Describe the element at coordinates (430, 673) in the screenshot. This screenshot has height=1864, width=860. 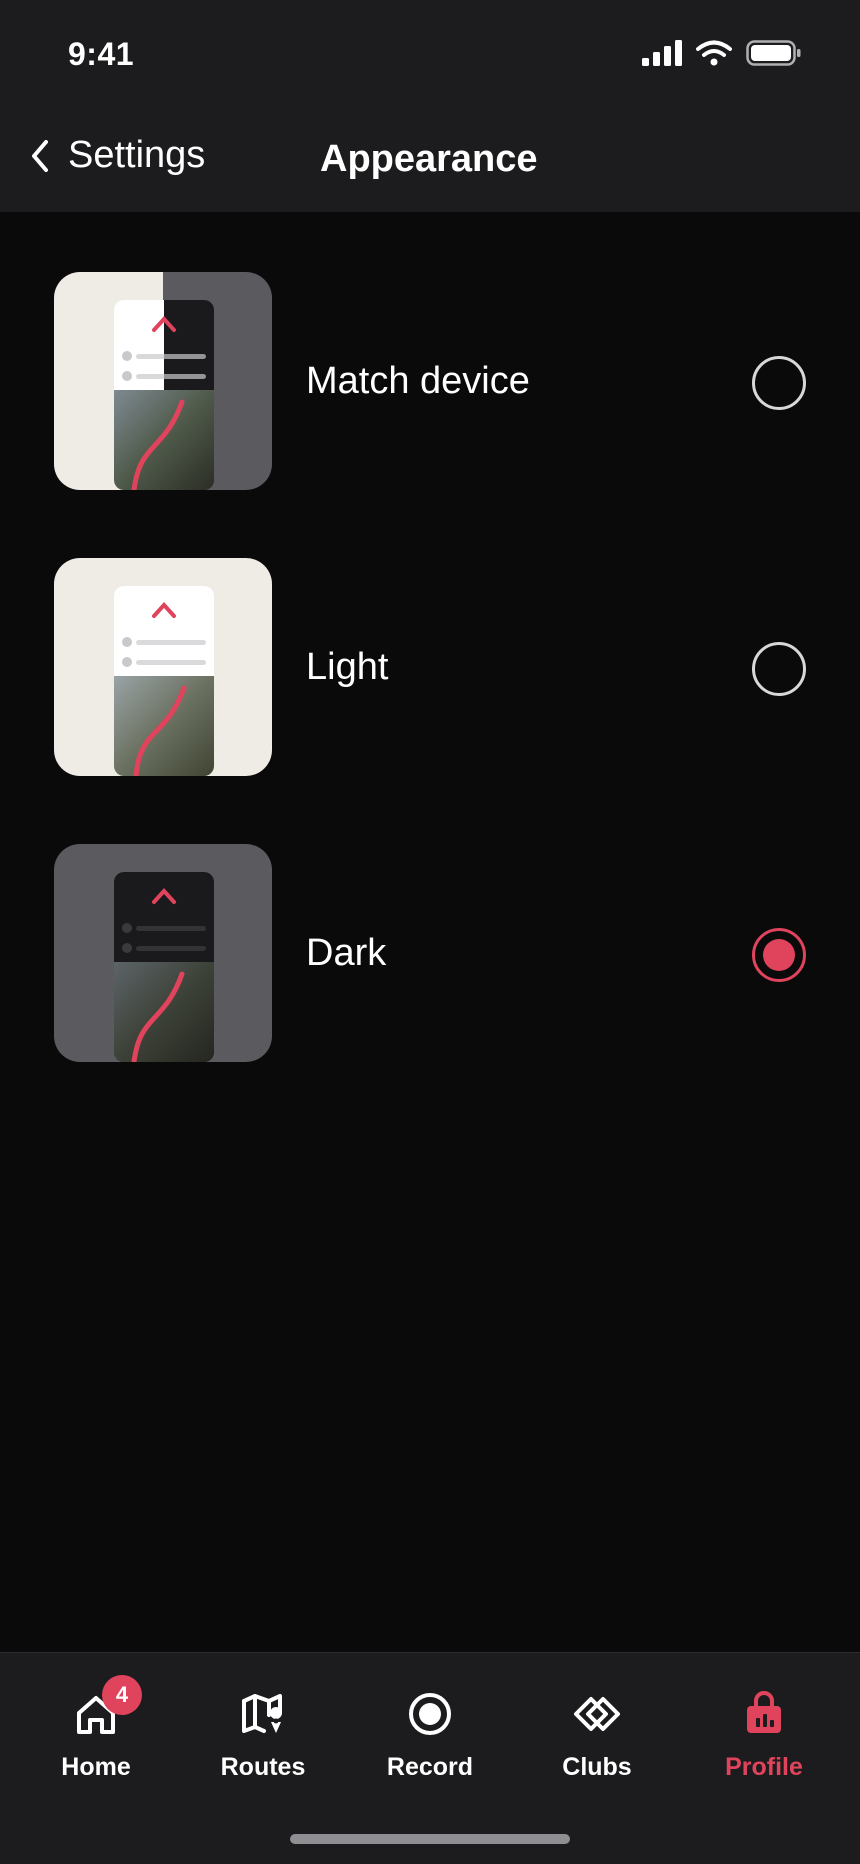
I see `option-light: Light` at that location.